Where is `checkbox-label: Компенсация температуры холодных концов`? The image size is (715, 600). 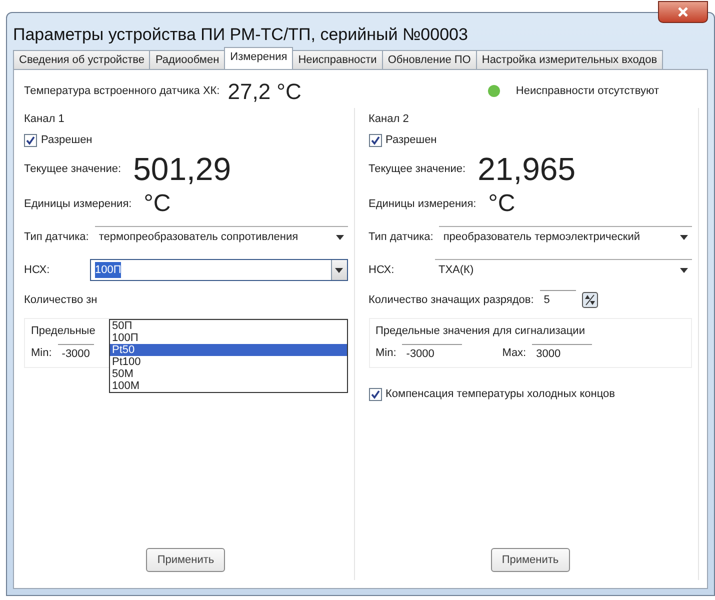 checkbox-label: Компенсация температуры холодных концов is located at coordinates (500, 394).